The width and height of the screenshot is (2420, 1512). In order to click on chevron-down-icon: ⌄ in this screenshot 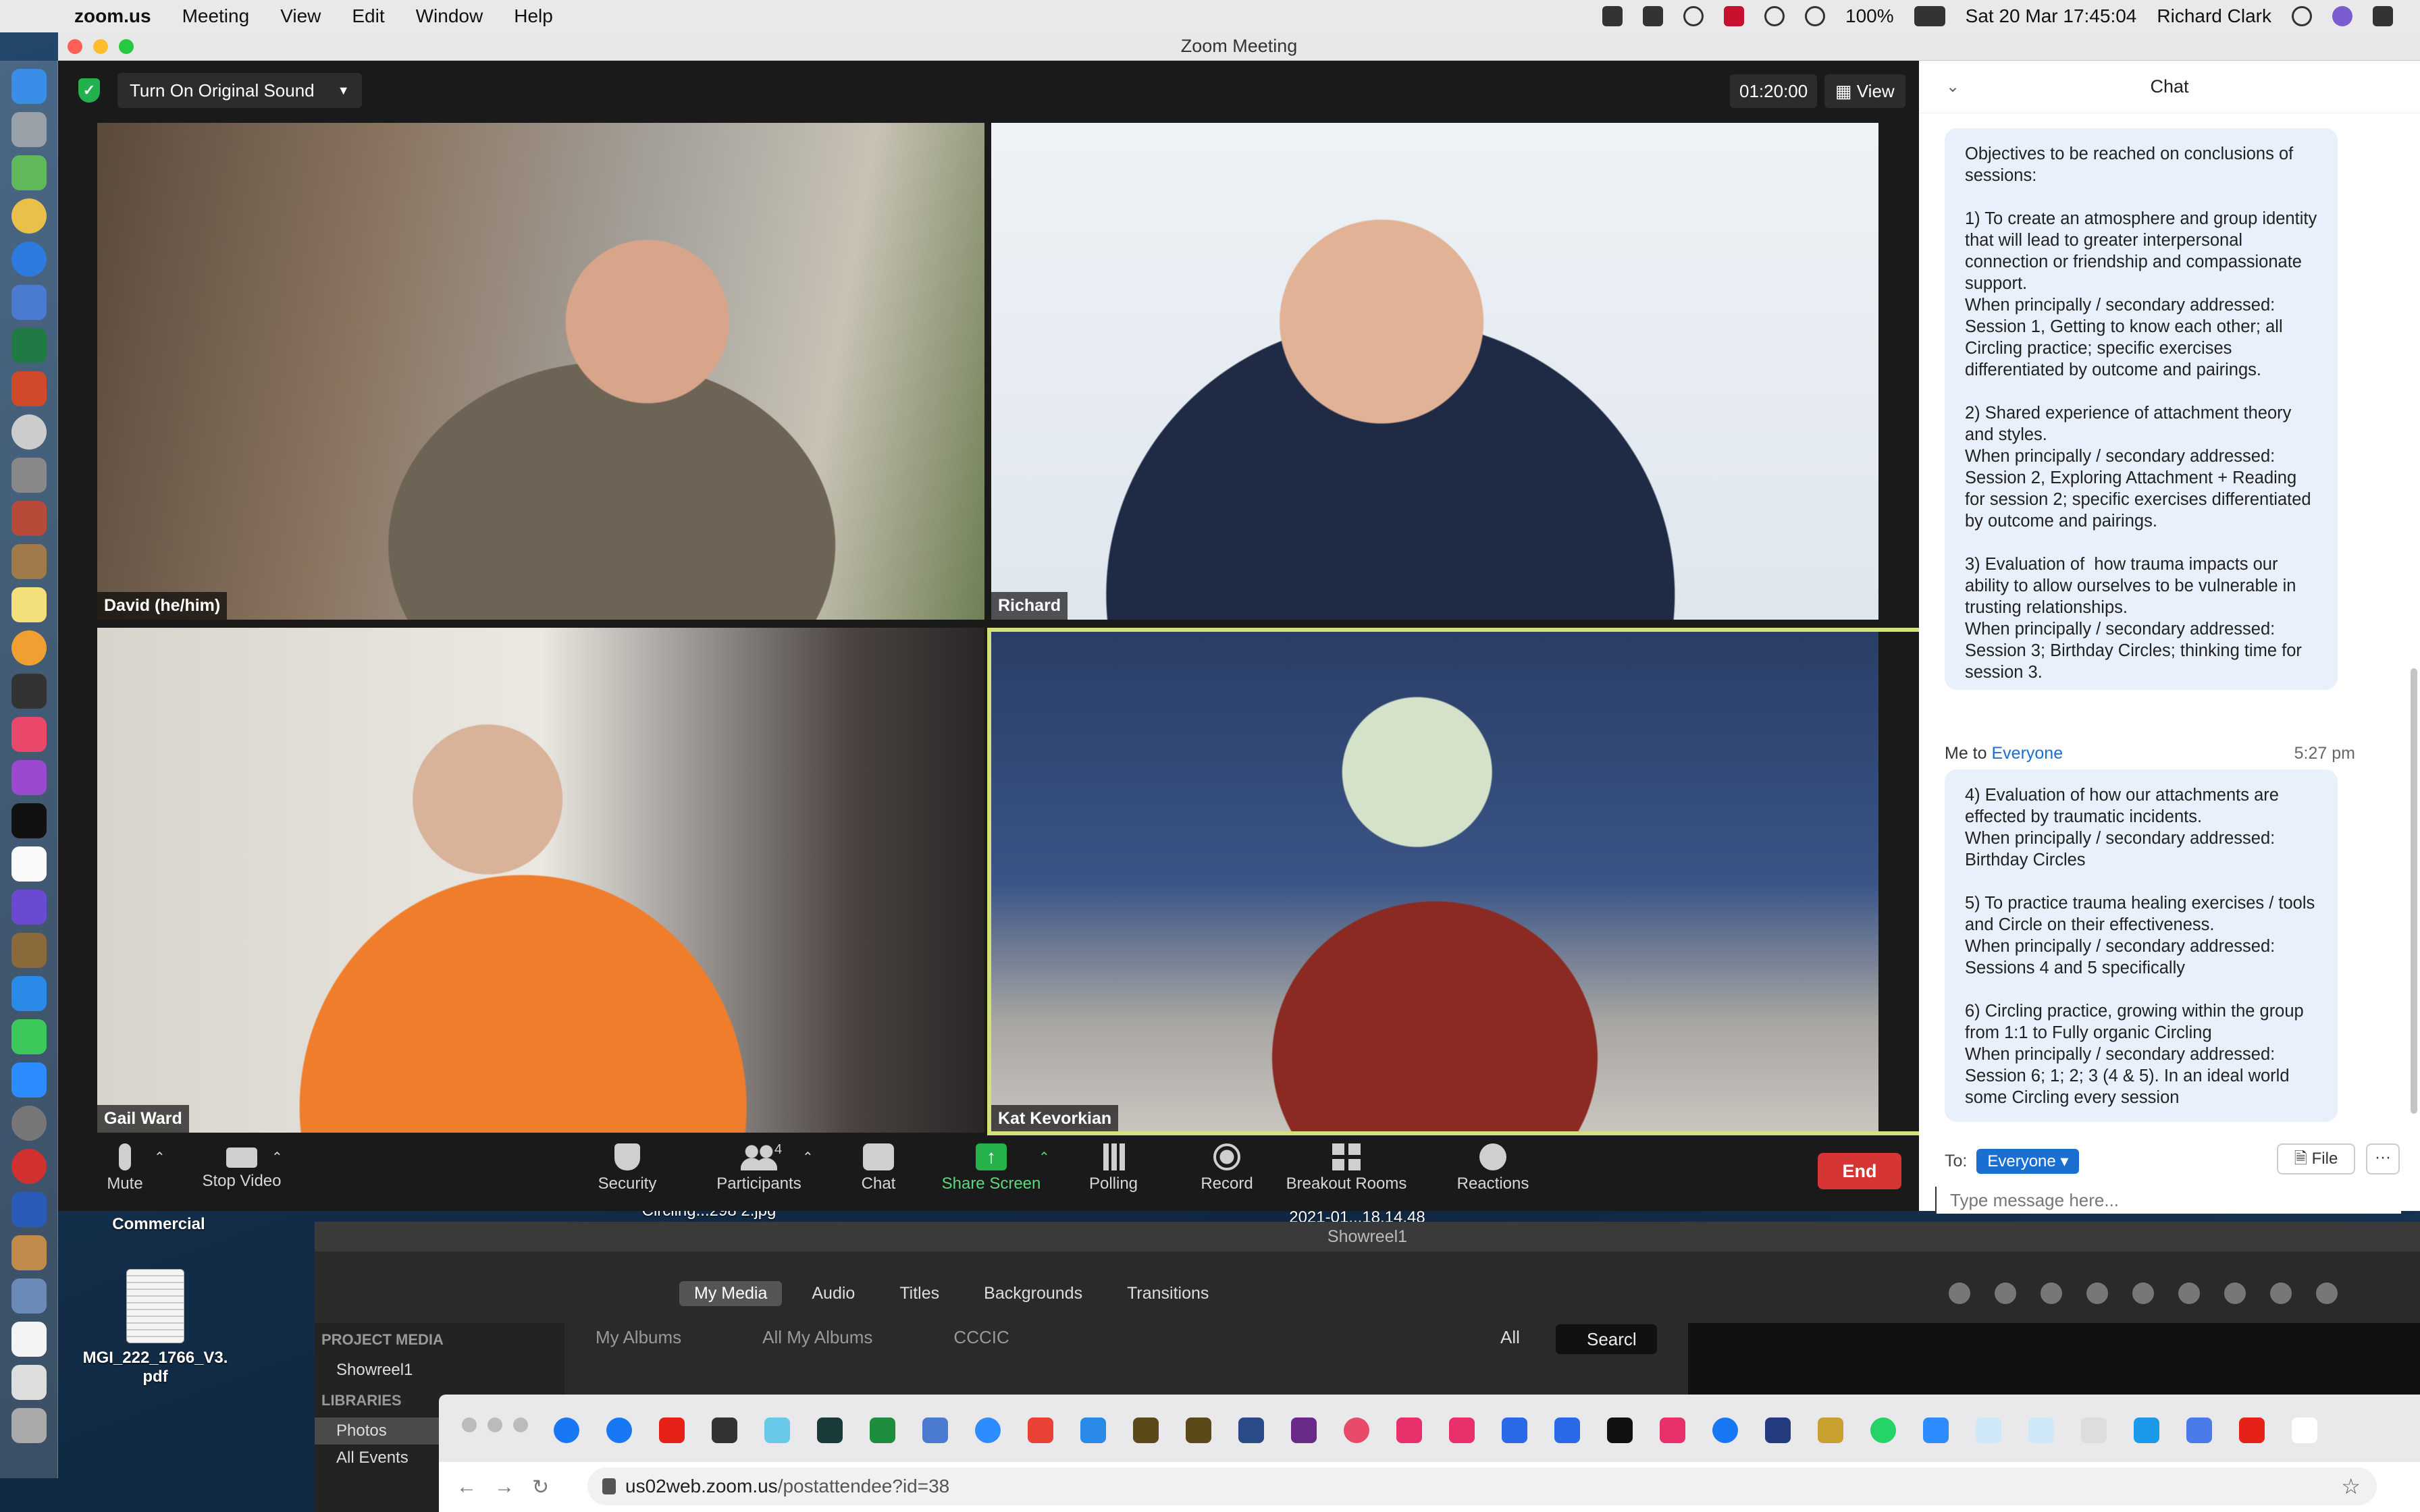, I will do `click(1952, 87)`.